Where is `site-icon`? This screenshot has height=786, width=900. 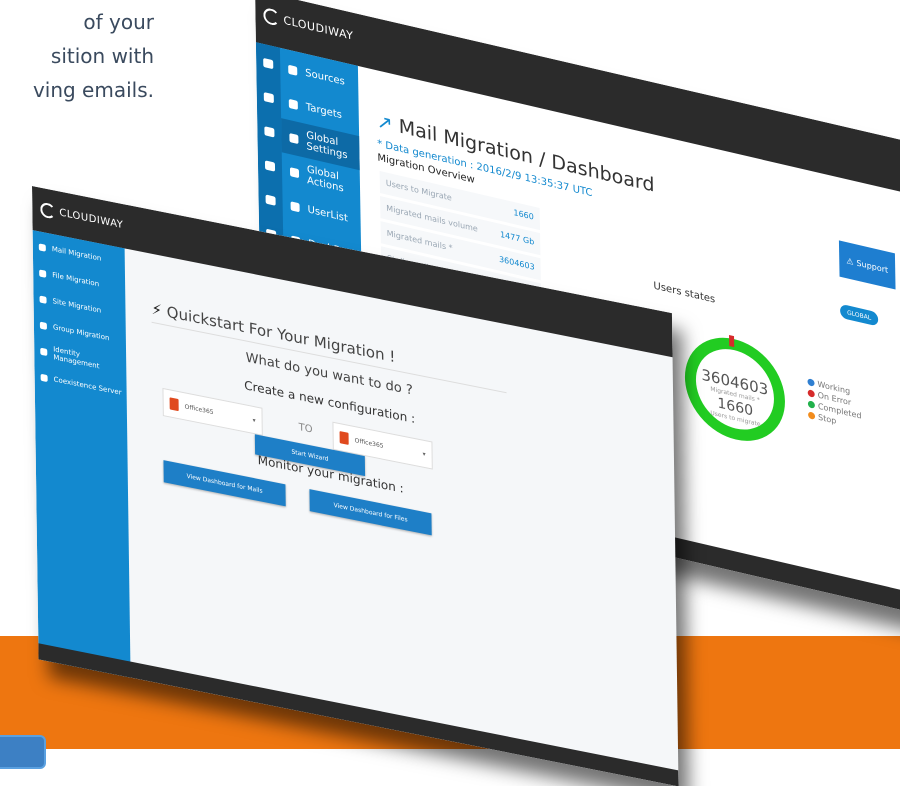
site-icon is located at coordinates (43, 299).